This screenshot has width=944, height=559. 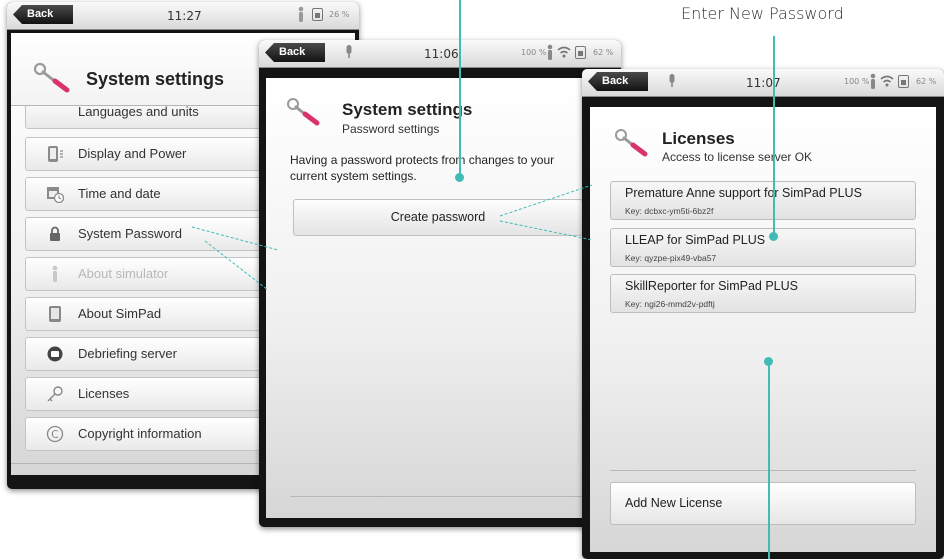 I want to click on callout-connectors, so click(x=392, y=237).